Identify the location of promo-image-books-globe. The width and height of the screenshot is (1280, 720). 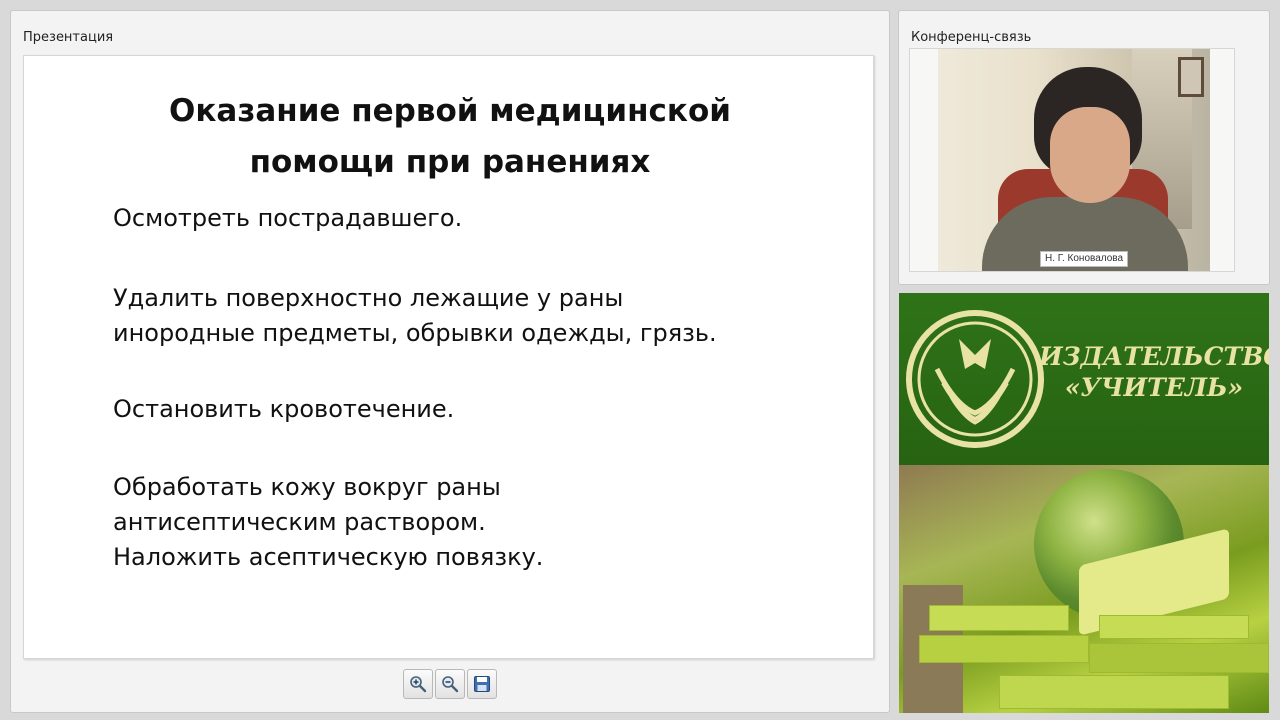
(1084, 589).